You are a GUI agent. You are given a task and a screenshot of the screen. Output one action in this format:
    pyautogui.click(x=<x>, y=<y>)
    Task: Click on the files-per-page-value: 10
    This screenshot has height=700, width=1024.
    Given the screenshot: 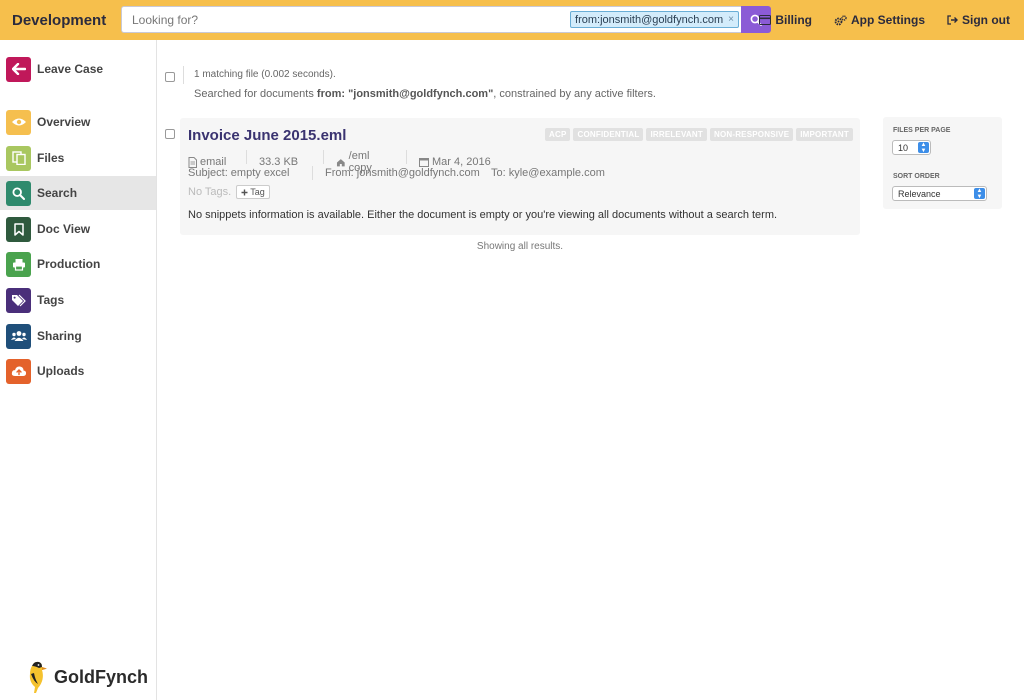 What is the action you would take?
    pyautogui.click(x=903, y=147)
    